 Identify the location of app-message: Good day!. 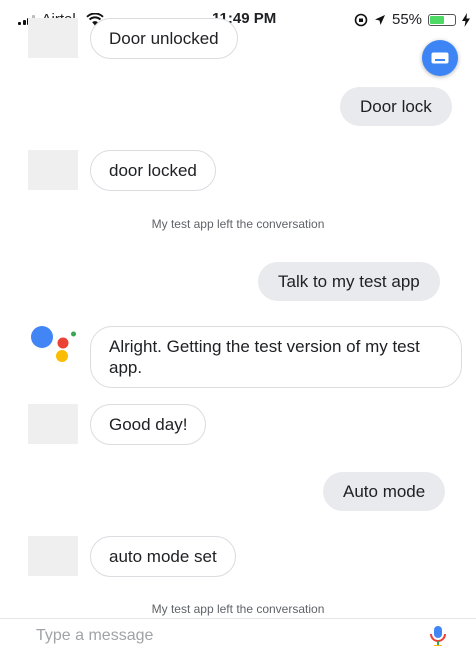
(148, 424).